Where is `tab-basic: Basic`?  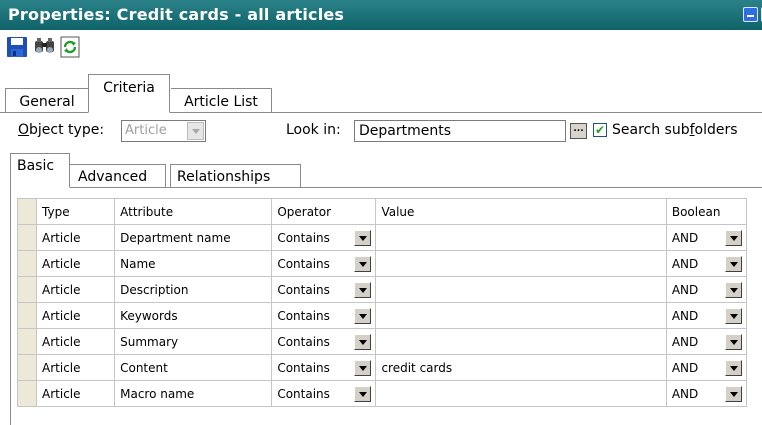
tab-basic: Basic is located at coordinates (40, 170).